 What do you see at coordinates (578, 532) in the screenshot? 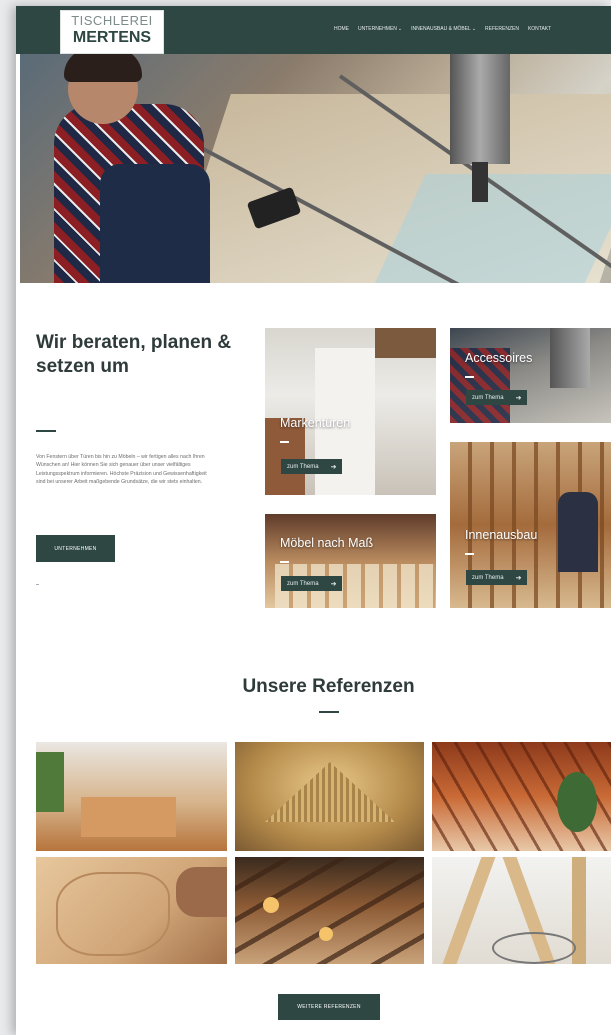
I see `tile-worker-image` at bounding box center [578, 532].